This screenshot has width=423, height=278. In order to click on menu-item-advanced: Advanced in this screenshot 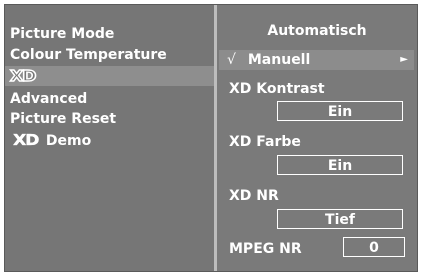, I will do `click(109, 99)`.